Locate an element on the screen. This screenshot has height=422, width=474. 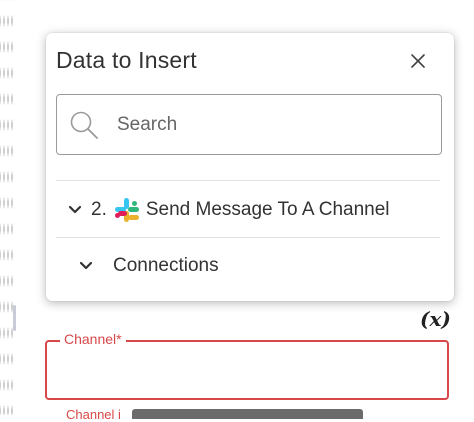
channel-field is located at coordinates (247, 370).